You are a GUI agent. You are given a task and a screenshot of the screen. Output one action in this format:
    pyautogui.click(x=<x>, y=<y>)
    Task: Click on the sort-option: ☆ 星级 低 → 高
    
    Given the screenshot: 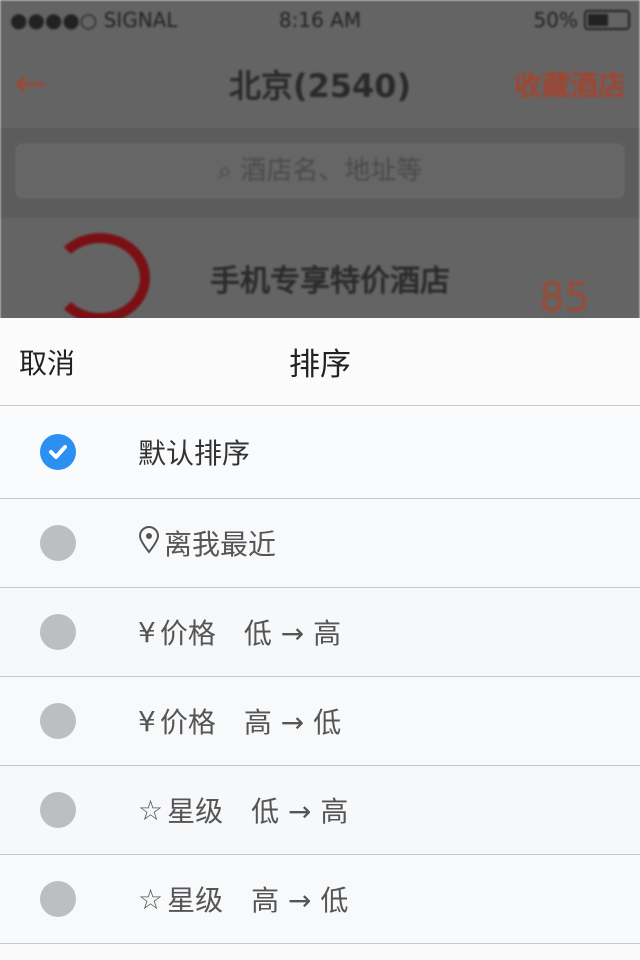 What is the action you would take?
    pyautogui.click(x=320, y=810)
    